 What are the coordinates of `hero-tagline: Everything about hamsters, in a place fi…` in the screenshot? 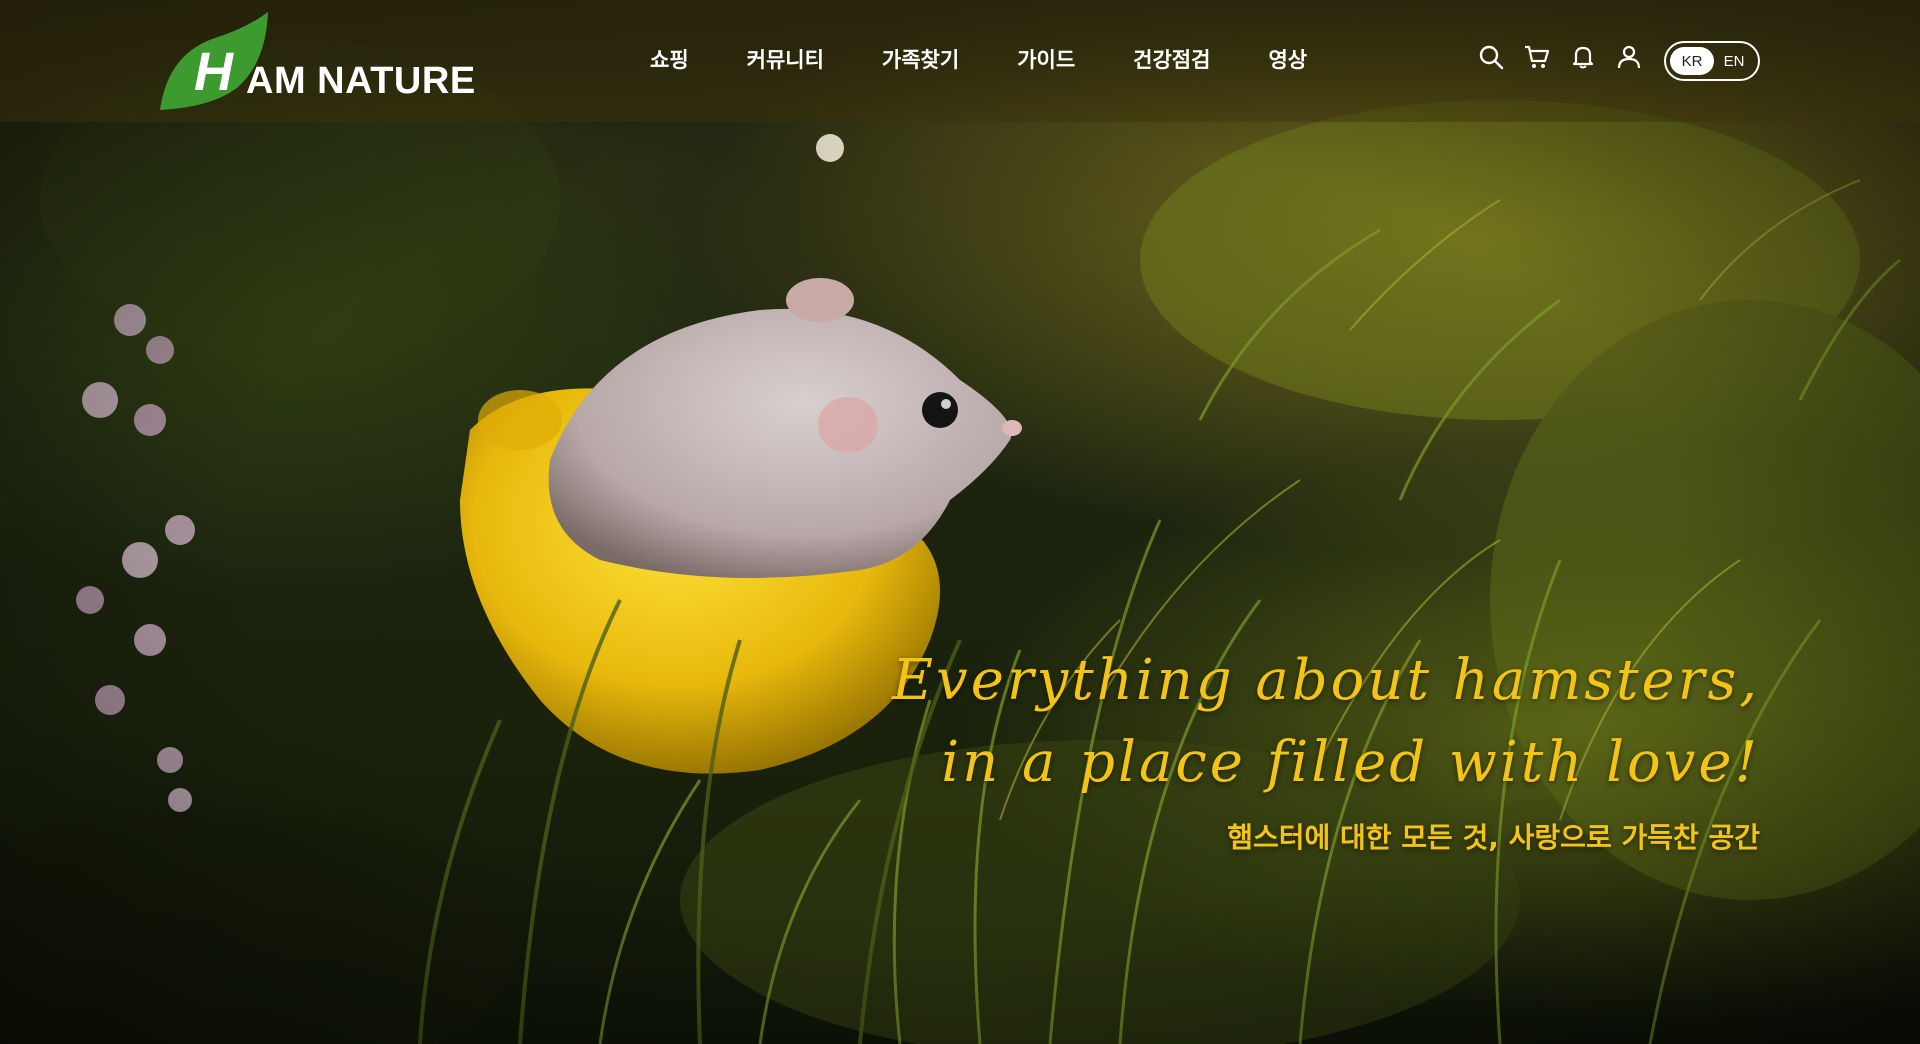 It's located at (1326, 748).